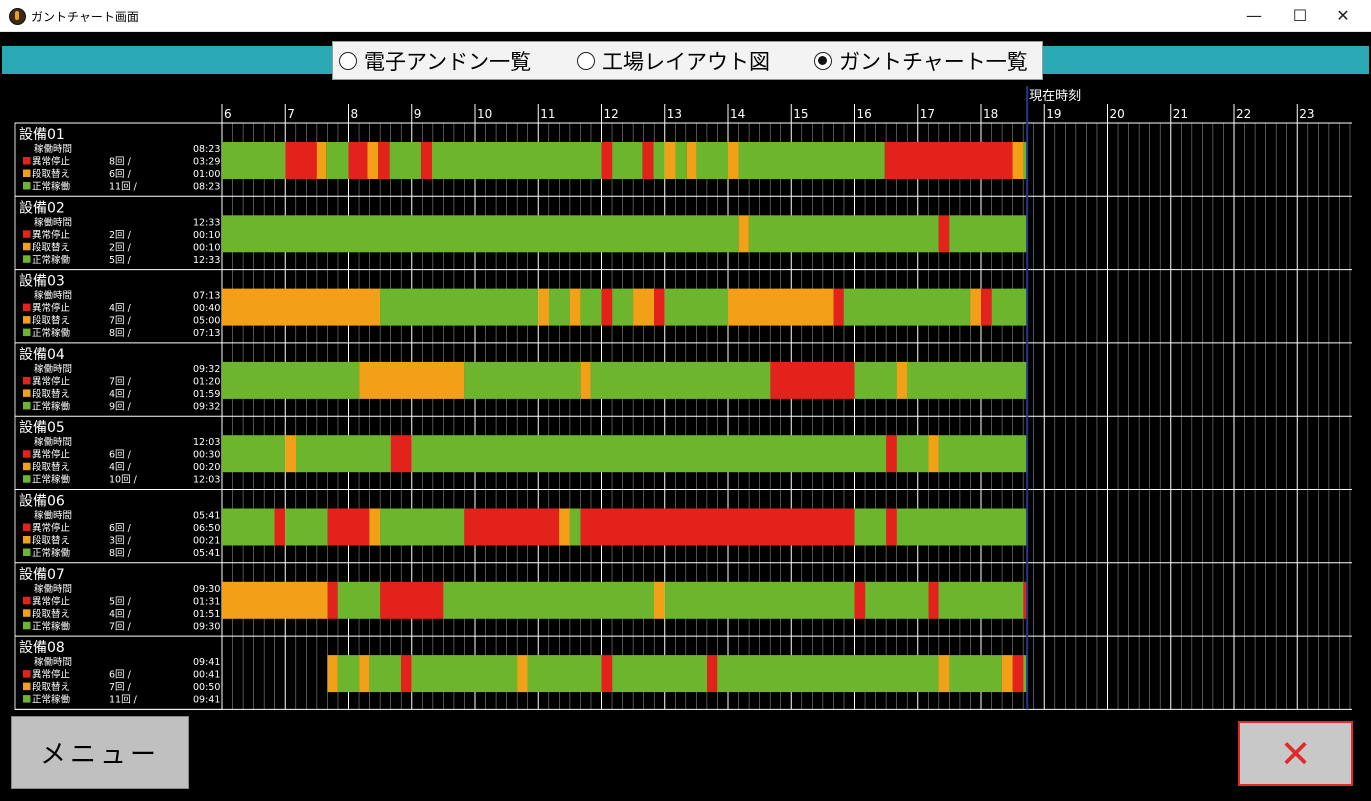 The width and height of the screenshot is (1371, 801). Describe the element at coordinates (547, 114) in the screenshot. I see `hour-tick-label: 11` at that location.